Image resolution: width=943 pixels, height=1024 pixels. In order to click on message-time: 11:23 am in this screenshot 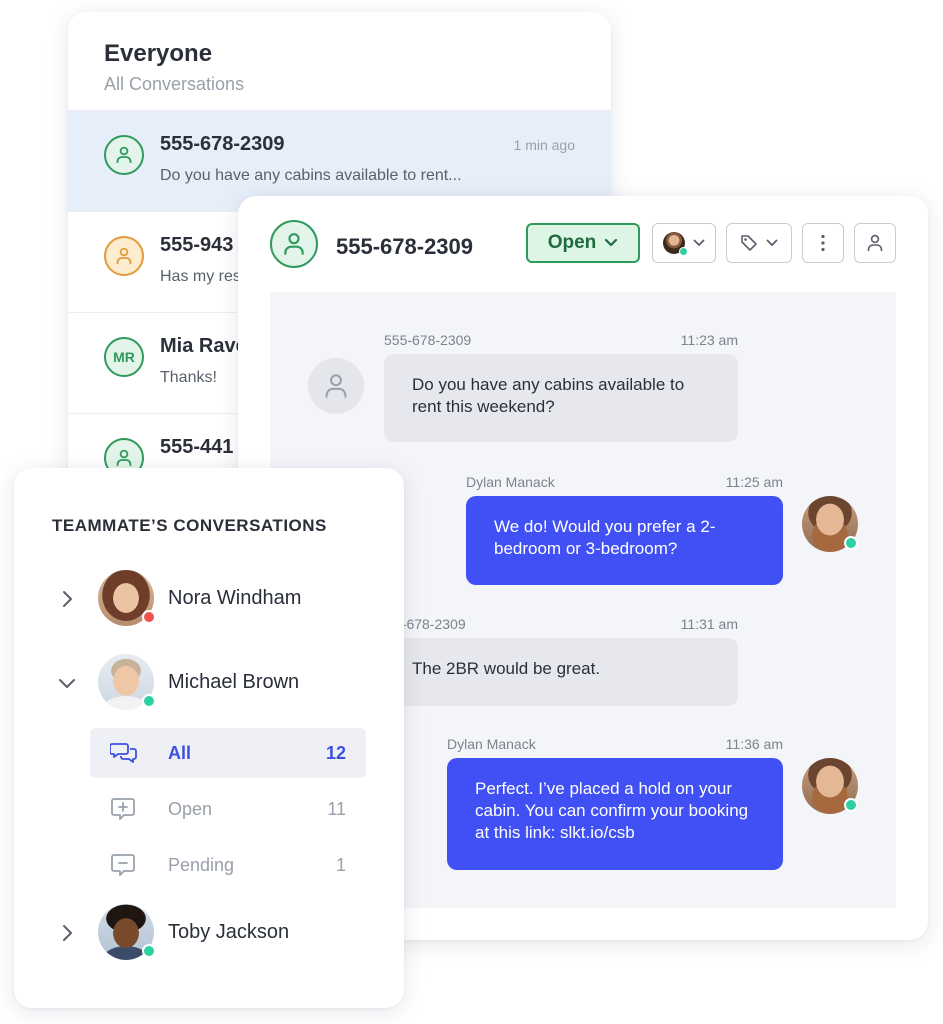, I will do `click(709, 340)`.